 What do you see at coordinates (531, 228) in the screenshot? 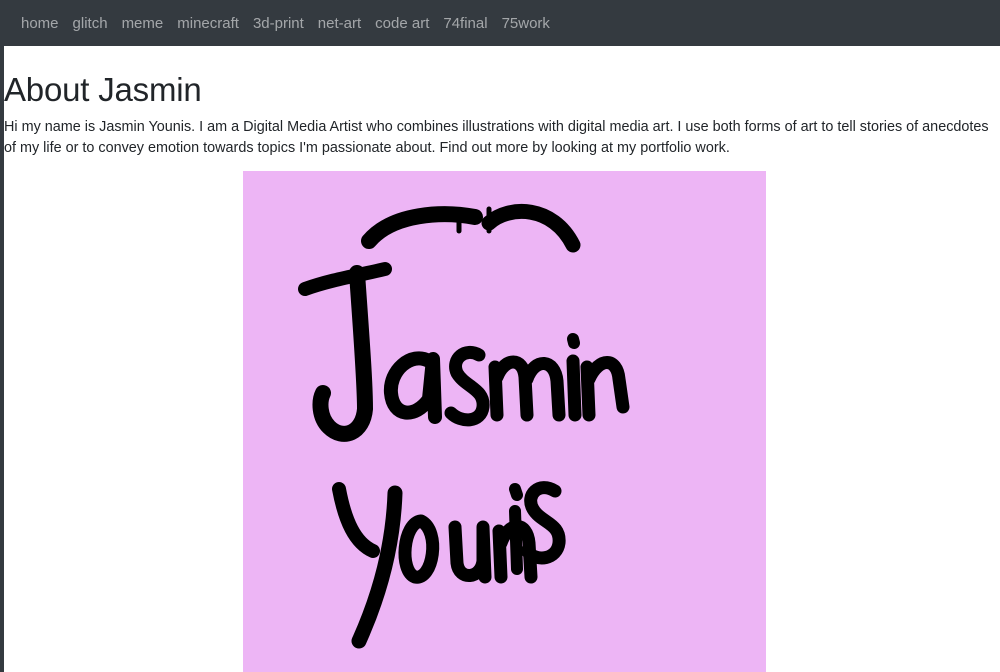
I see `right-eyebrow-stroke` at bounding box center [531, 228].